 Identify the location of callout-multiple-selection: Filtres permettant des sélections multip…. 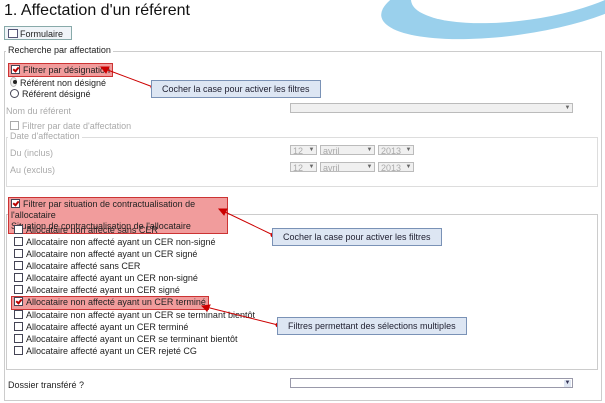
(372, 326).